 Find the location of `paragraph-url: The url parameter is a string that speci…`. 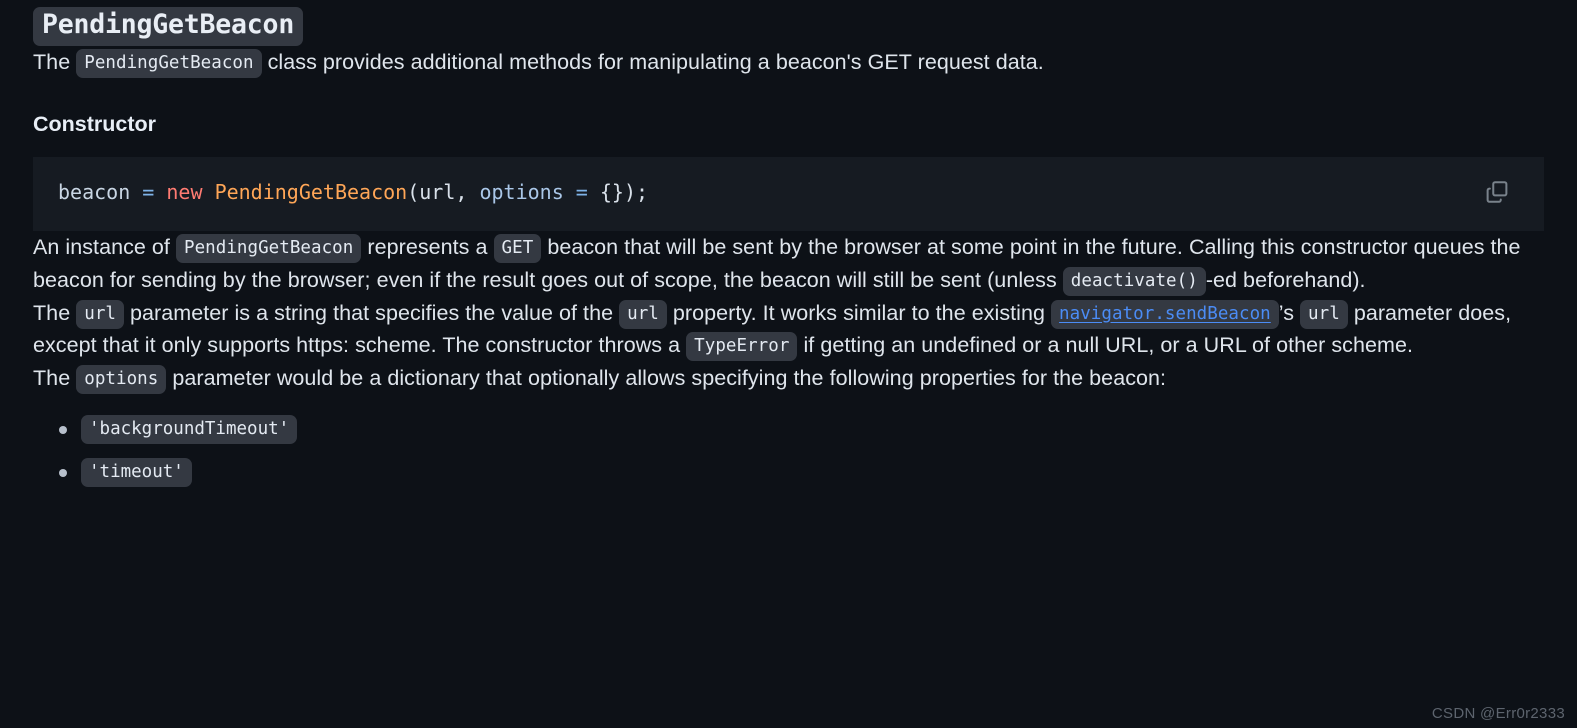

paragraph-url: The url parameter is a string that speci… is located at coordinates (788, 329).